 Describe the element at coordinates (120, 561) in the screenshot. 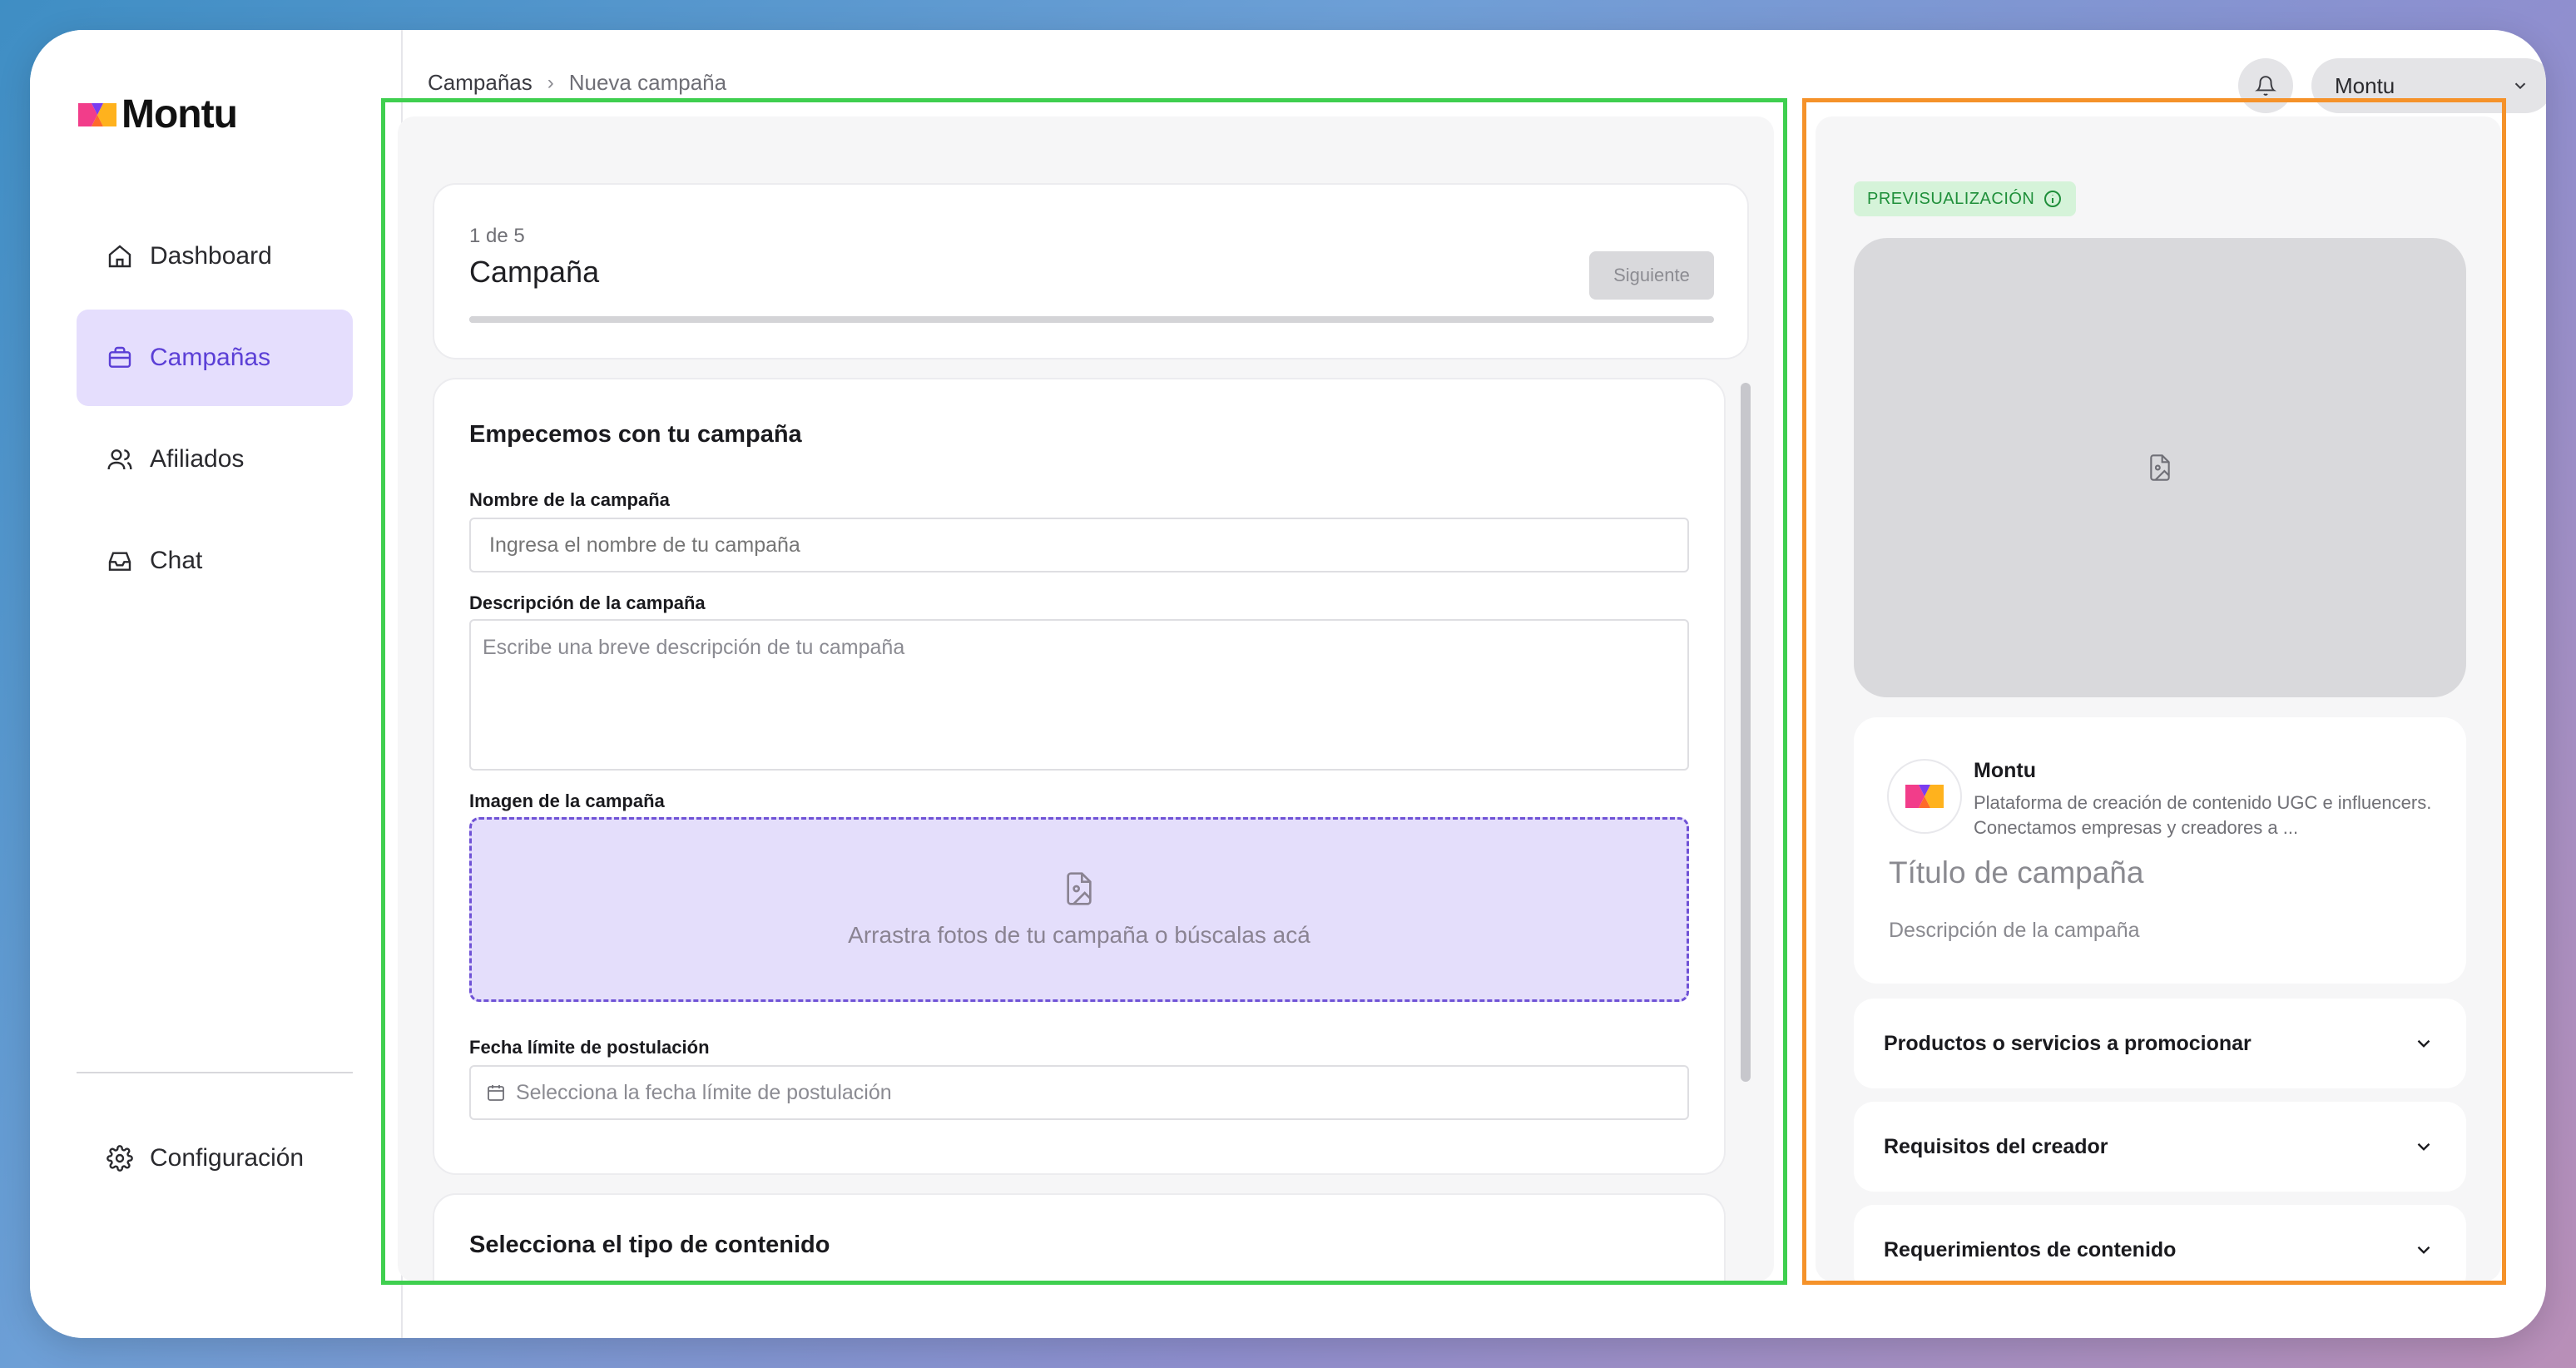

I see `inbox-icon` at that location.